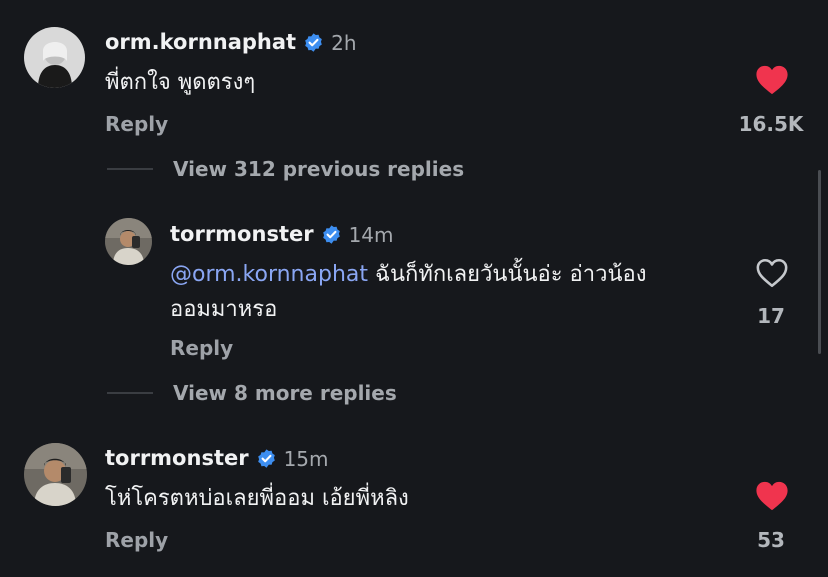  I want to click on comment-text-line: ออมมาหรอ, so click(224, 309).